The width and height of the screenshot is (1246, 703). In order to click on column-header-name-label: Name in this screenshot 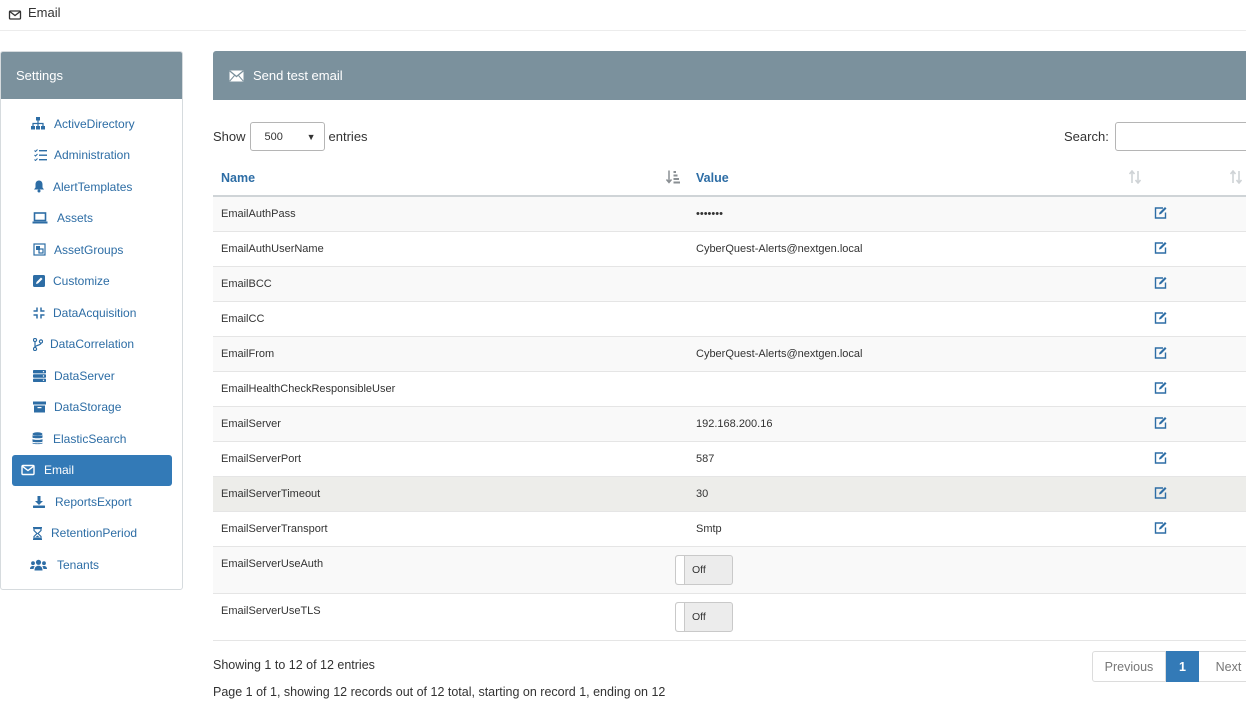, I will do `click(238, 177)`.